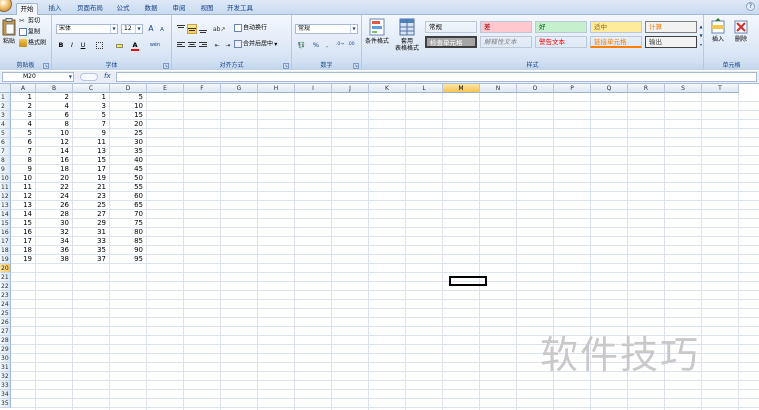  Describe the element at coordinates (5, 124) in the screenshot. I see `row-header-4: 4` at that location.